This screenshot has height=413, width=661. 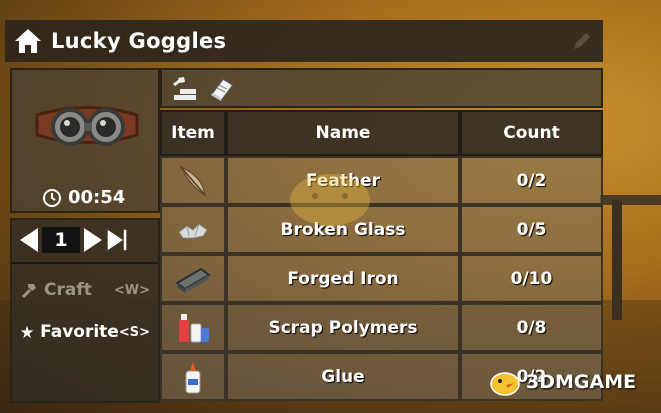 I want to click on feather-icon, so click(x=192, y=180).